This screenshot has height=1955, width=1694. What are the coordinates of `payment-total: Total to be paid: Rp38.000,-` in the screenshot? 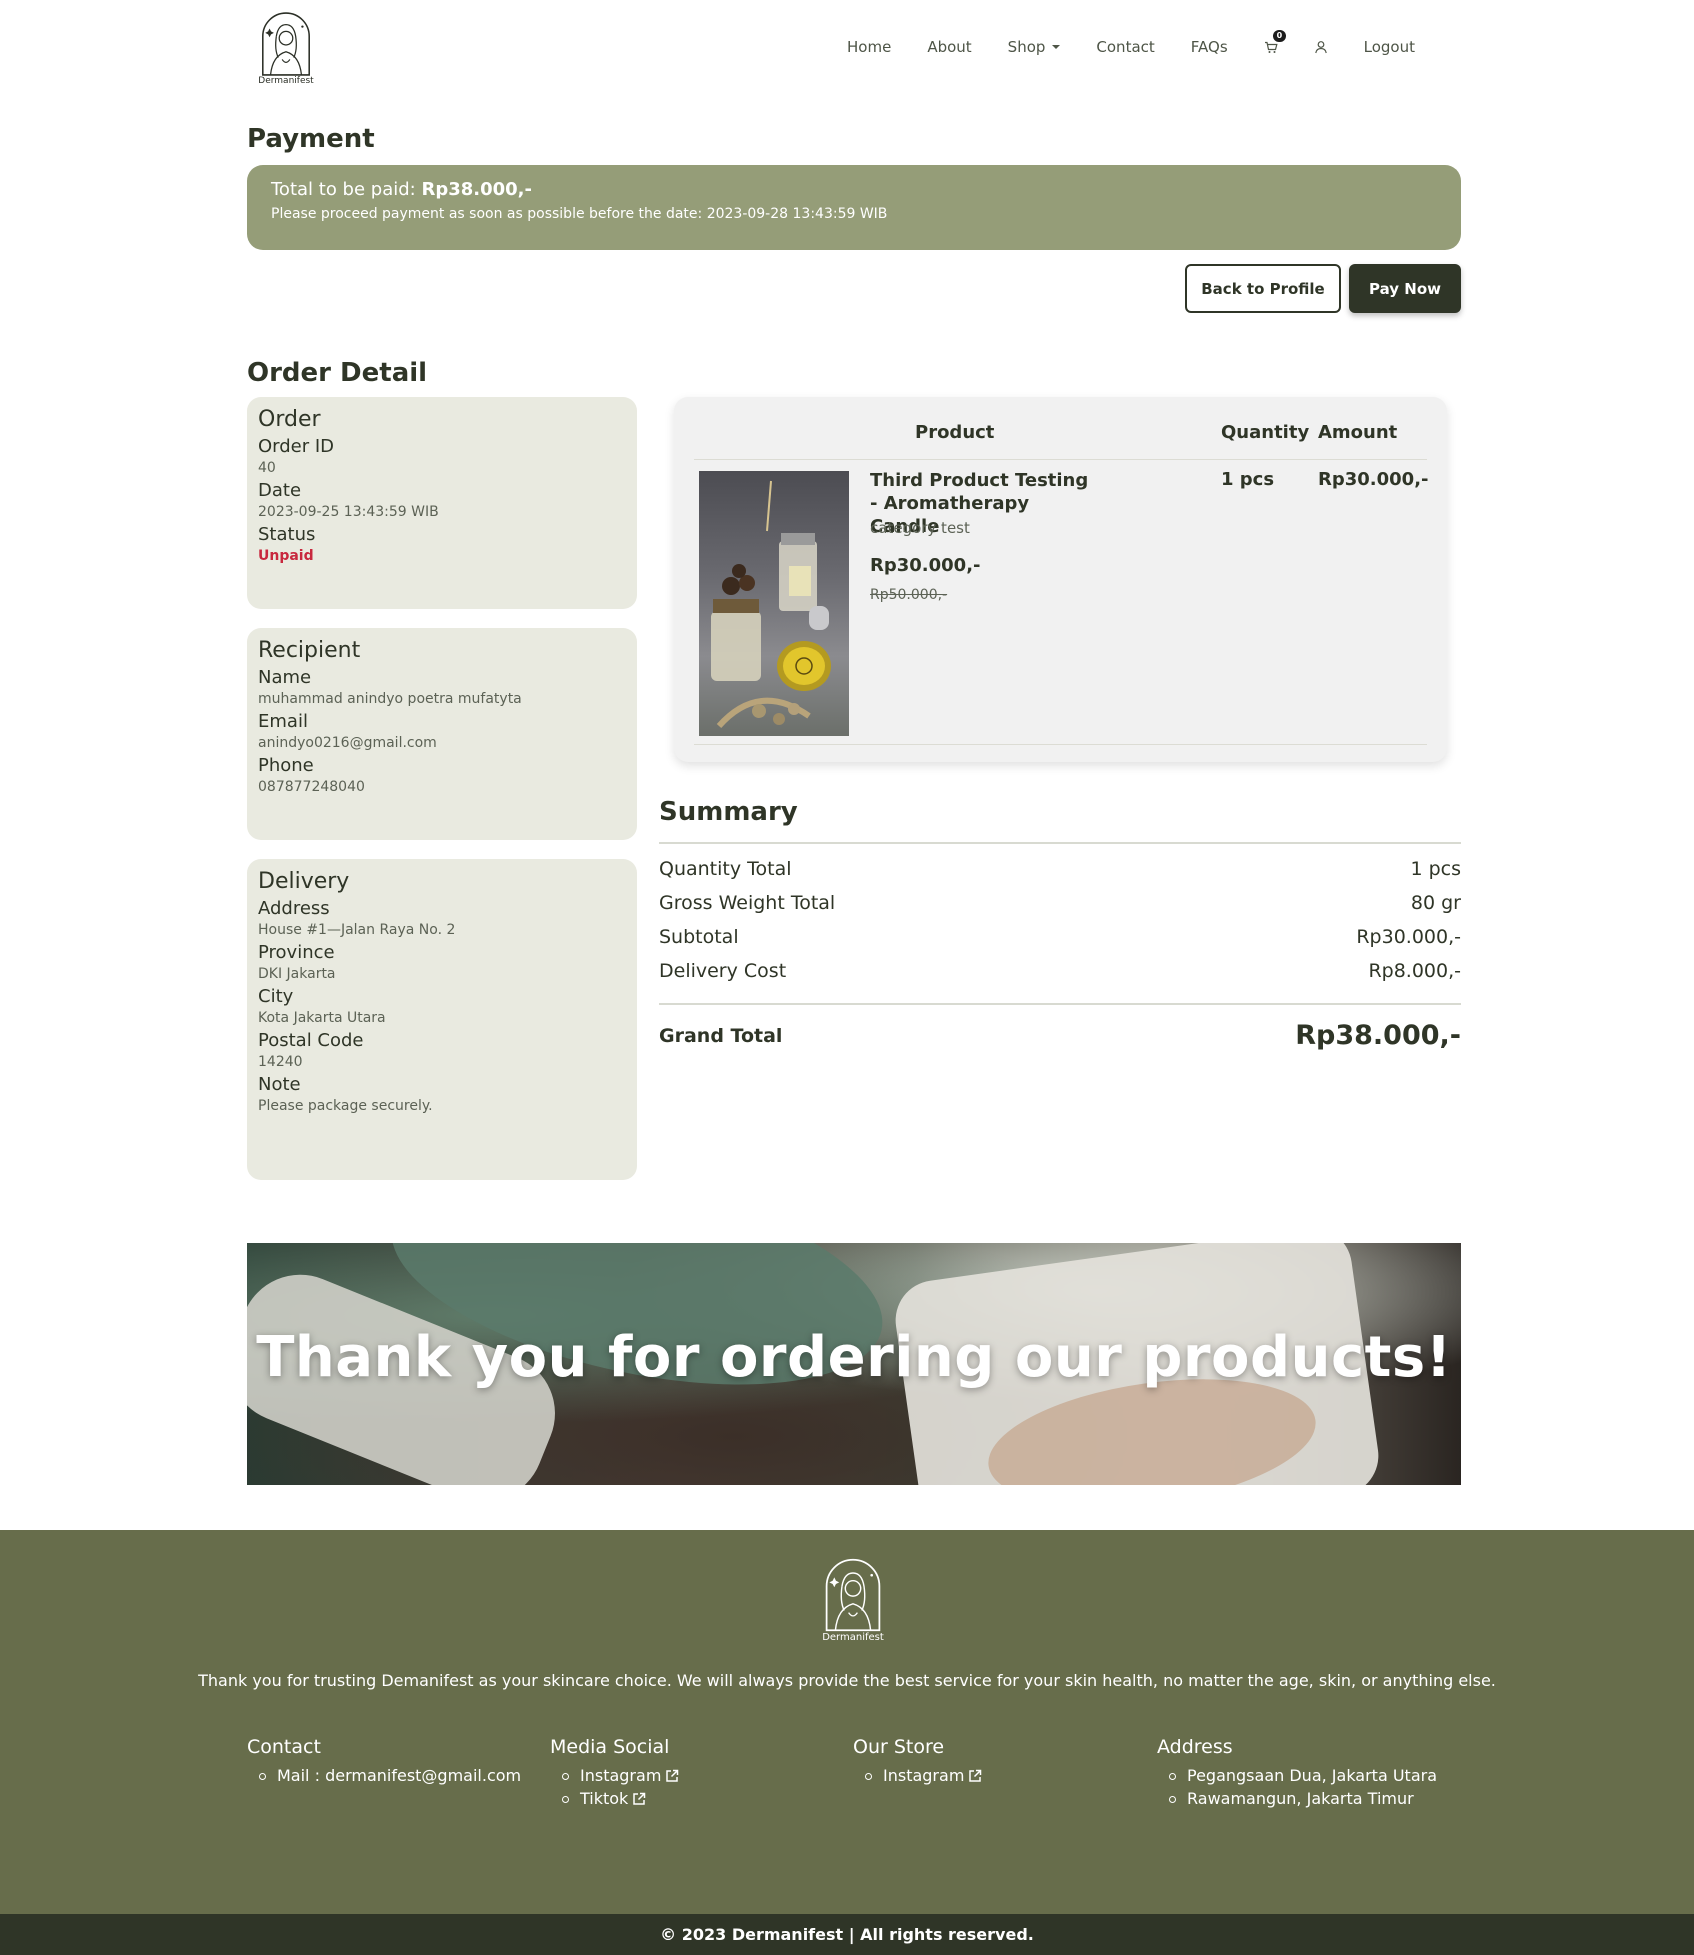 It's located at (854, 189).